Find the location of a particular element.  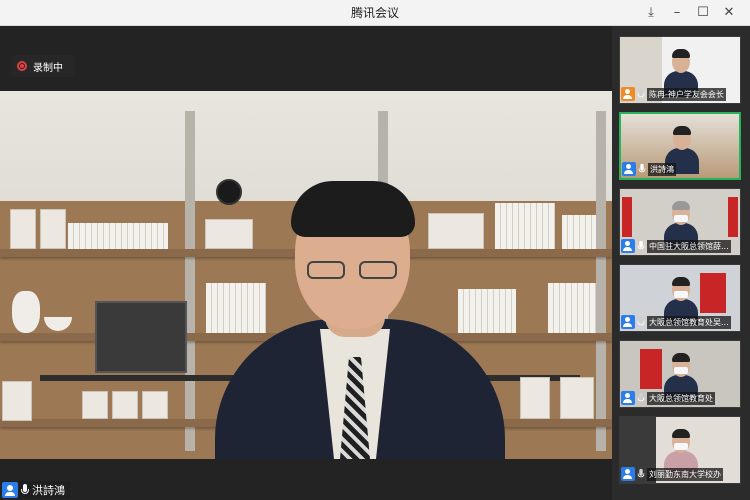

close-icon: ✕ is located at coordinates (729, 13).